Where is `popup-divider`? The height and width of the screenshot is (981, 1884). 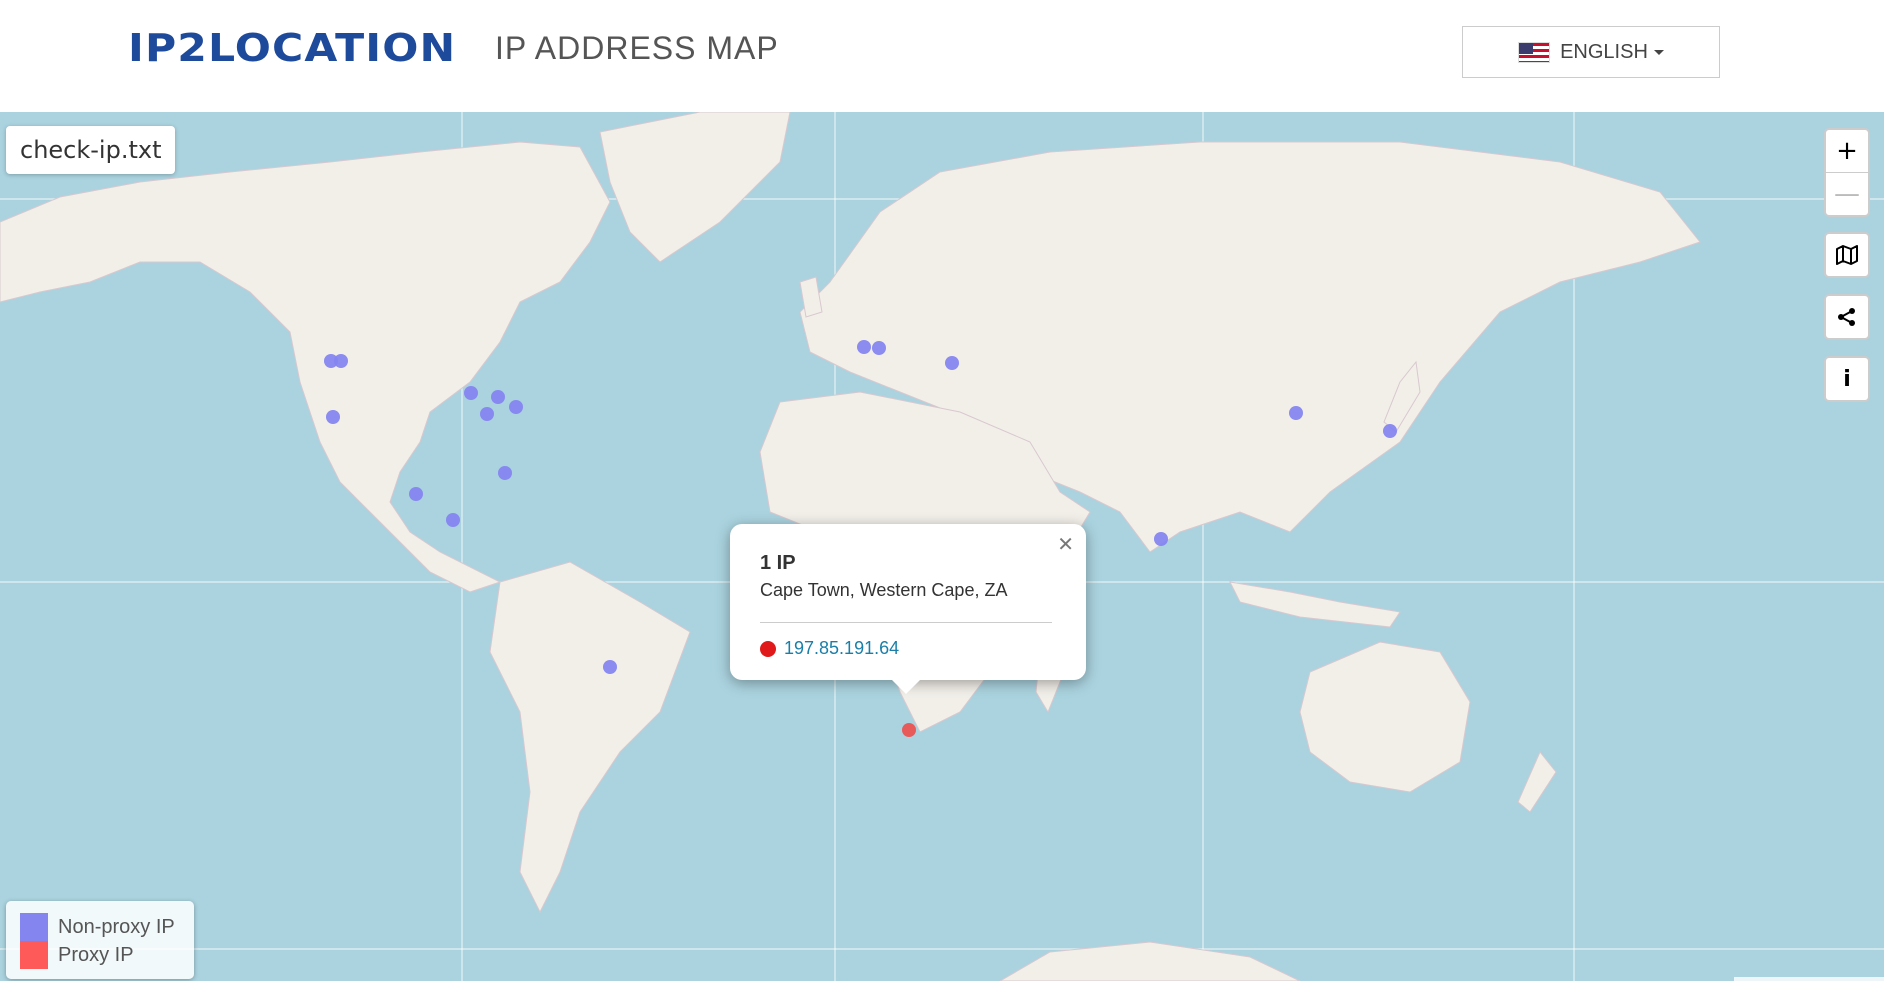 popup-divider is located at coordinates (906, 622).